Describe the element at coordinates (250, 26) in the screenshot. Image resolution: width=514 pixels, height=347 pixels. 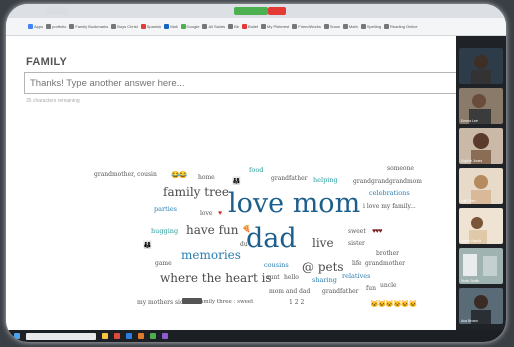
I see `bookmark-item: Bullet` at that location.